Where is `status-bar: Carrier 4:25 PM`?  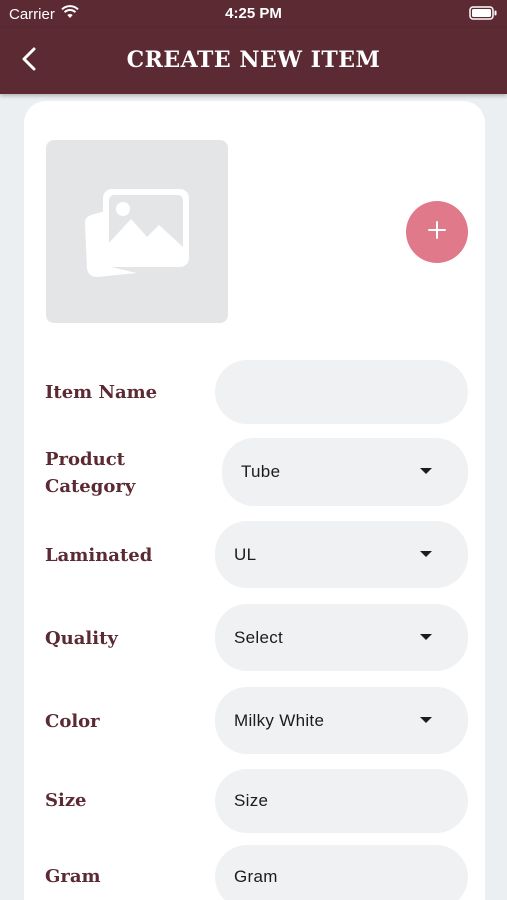 status-bar: Carrier 4:25 PM is located at coordinates (253, 14).